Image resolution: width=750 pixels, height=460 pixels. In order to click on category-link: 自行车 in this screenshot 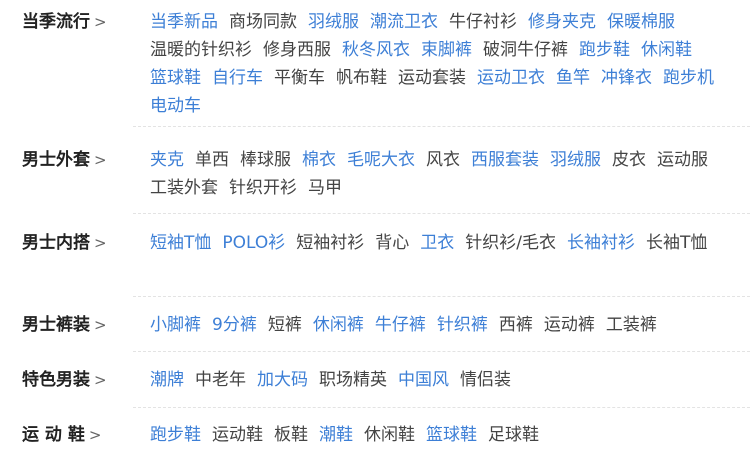, I will do `click(237, 78)`.